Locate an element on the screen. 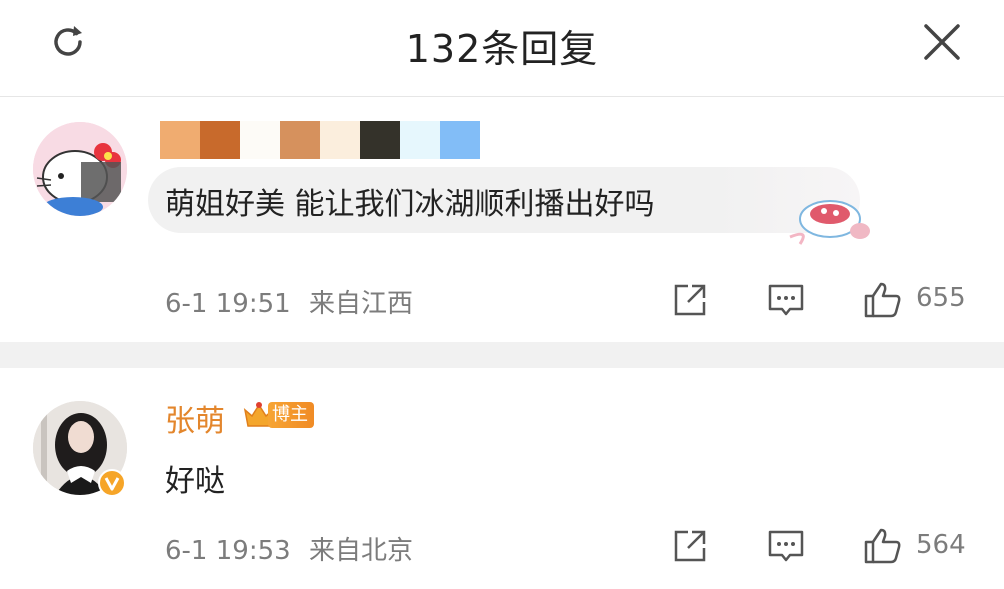 This screenshot has height=589, width=1004. comment-text: 萌姐好美 能让我们冰湖顺利播出好吗 is located at coordinates (410, 204).